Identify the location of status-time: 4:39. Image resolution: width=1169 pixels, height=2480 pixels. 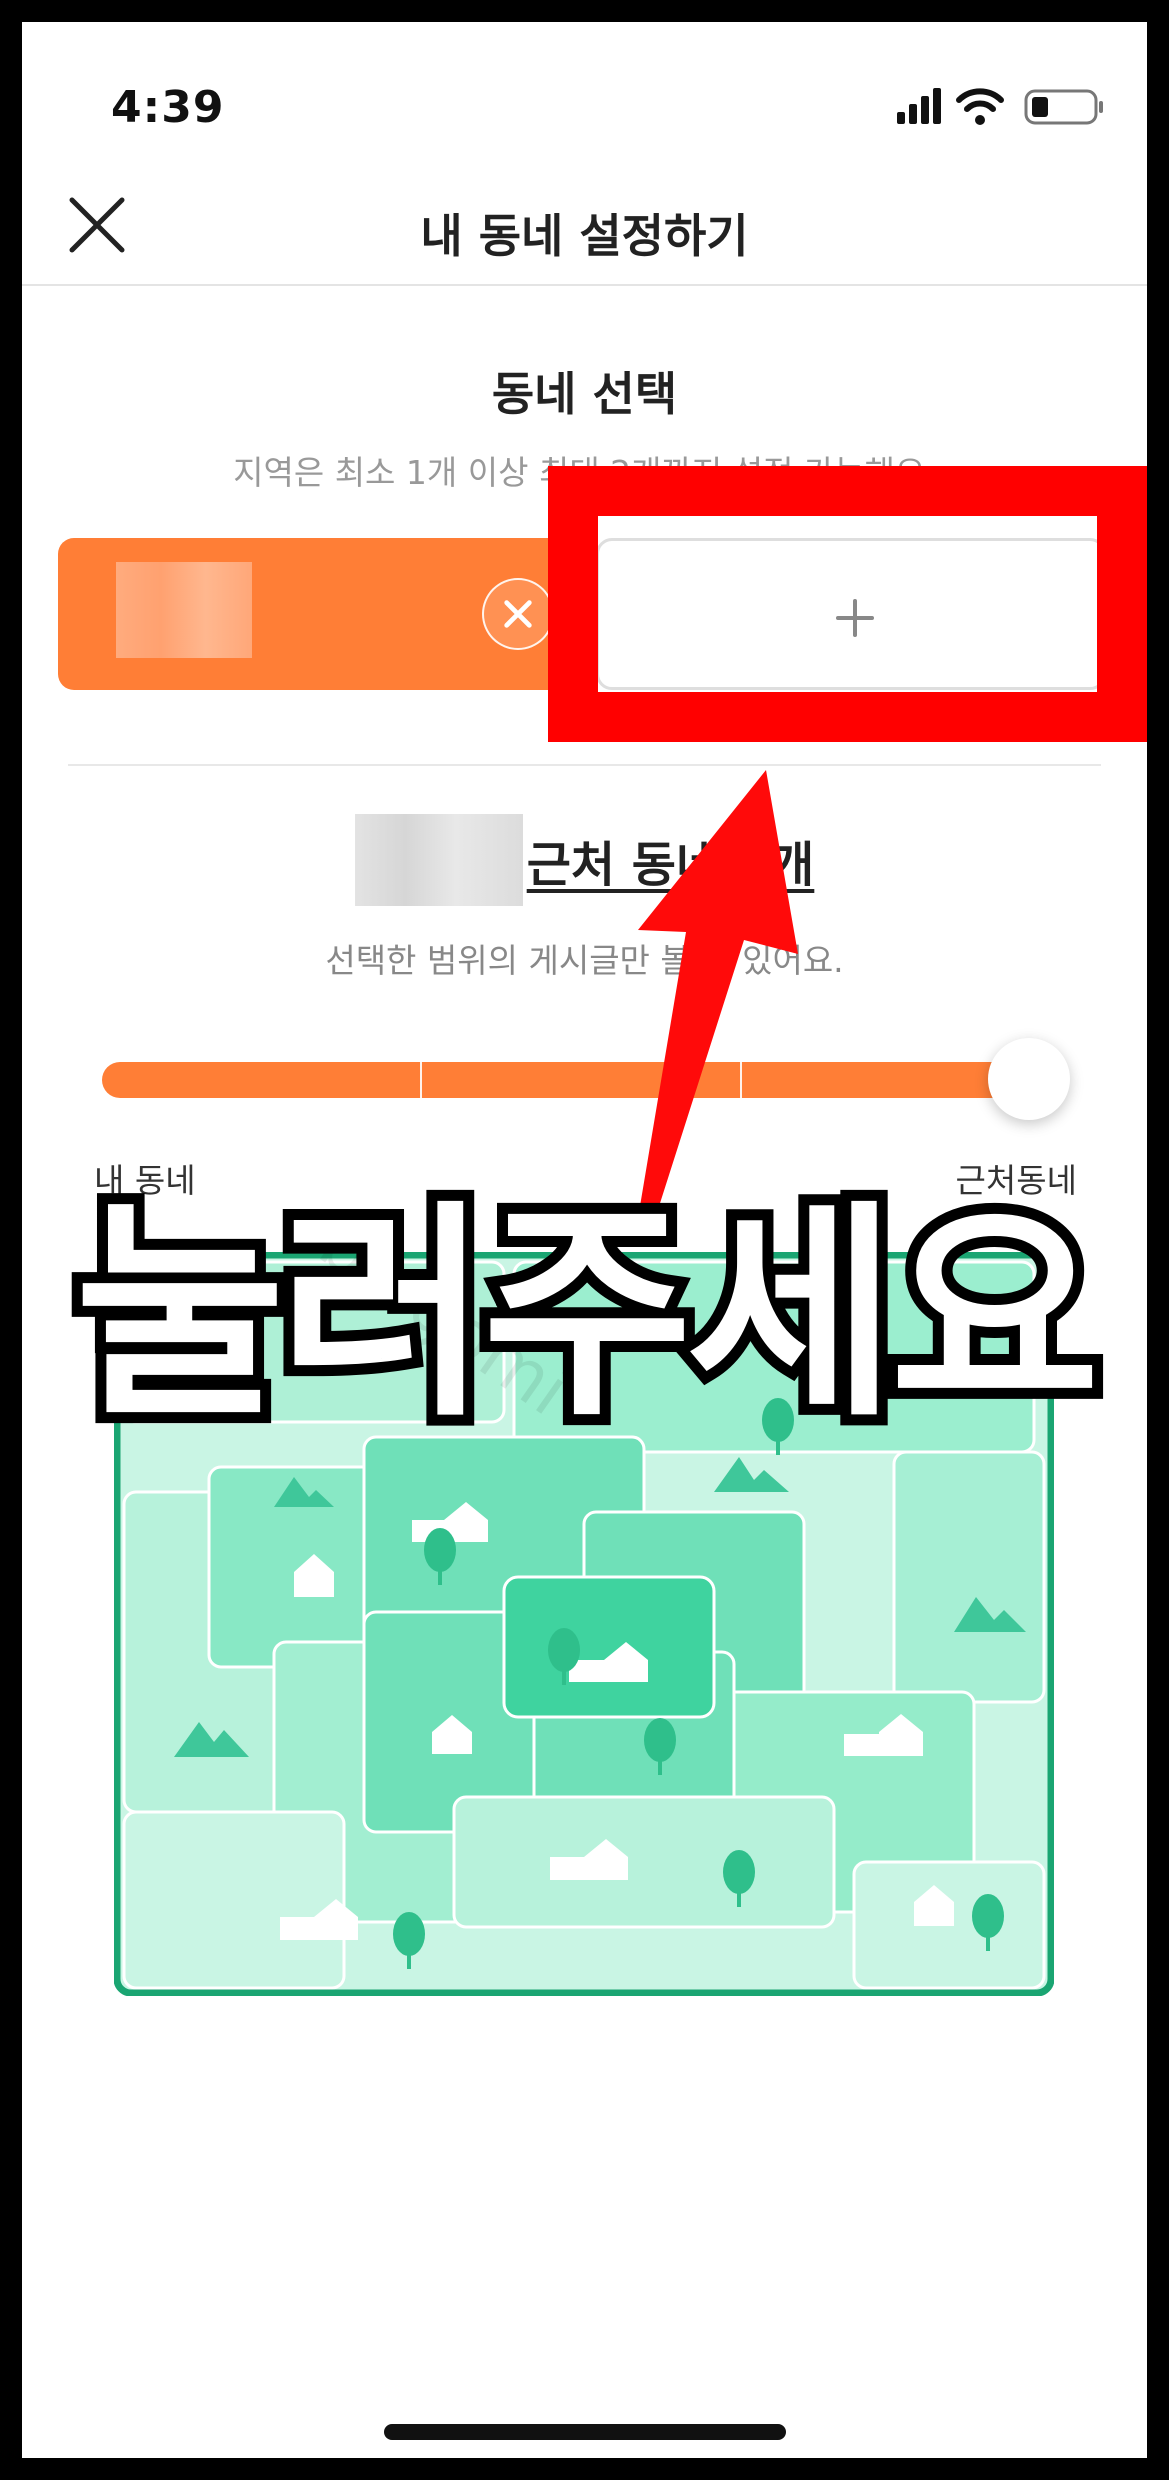
(168, 107).